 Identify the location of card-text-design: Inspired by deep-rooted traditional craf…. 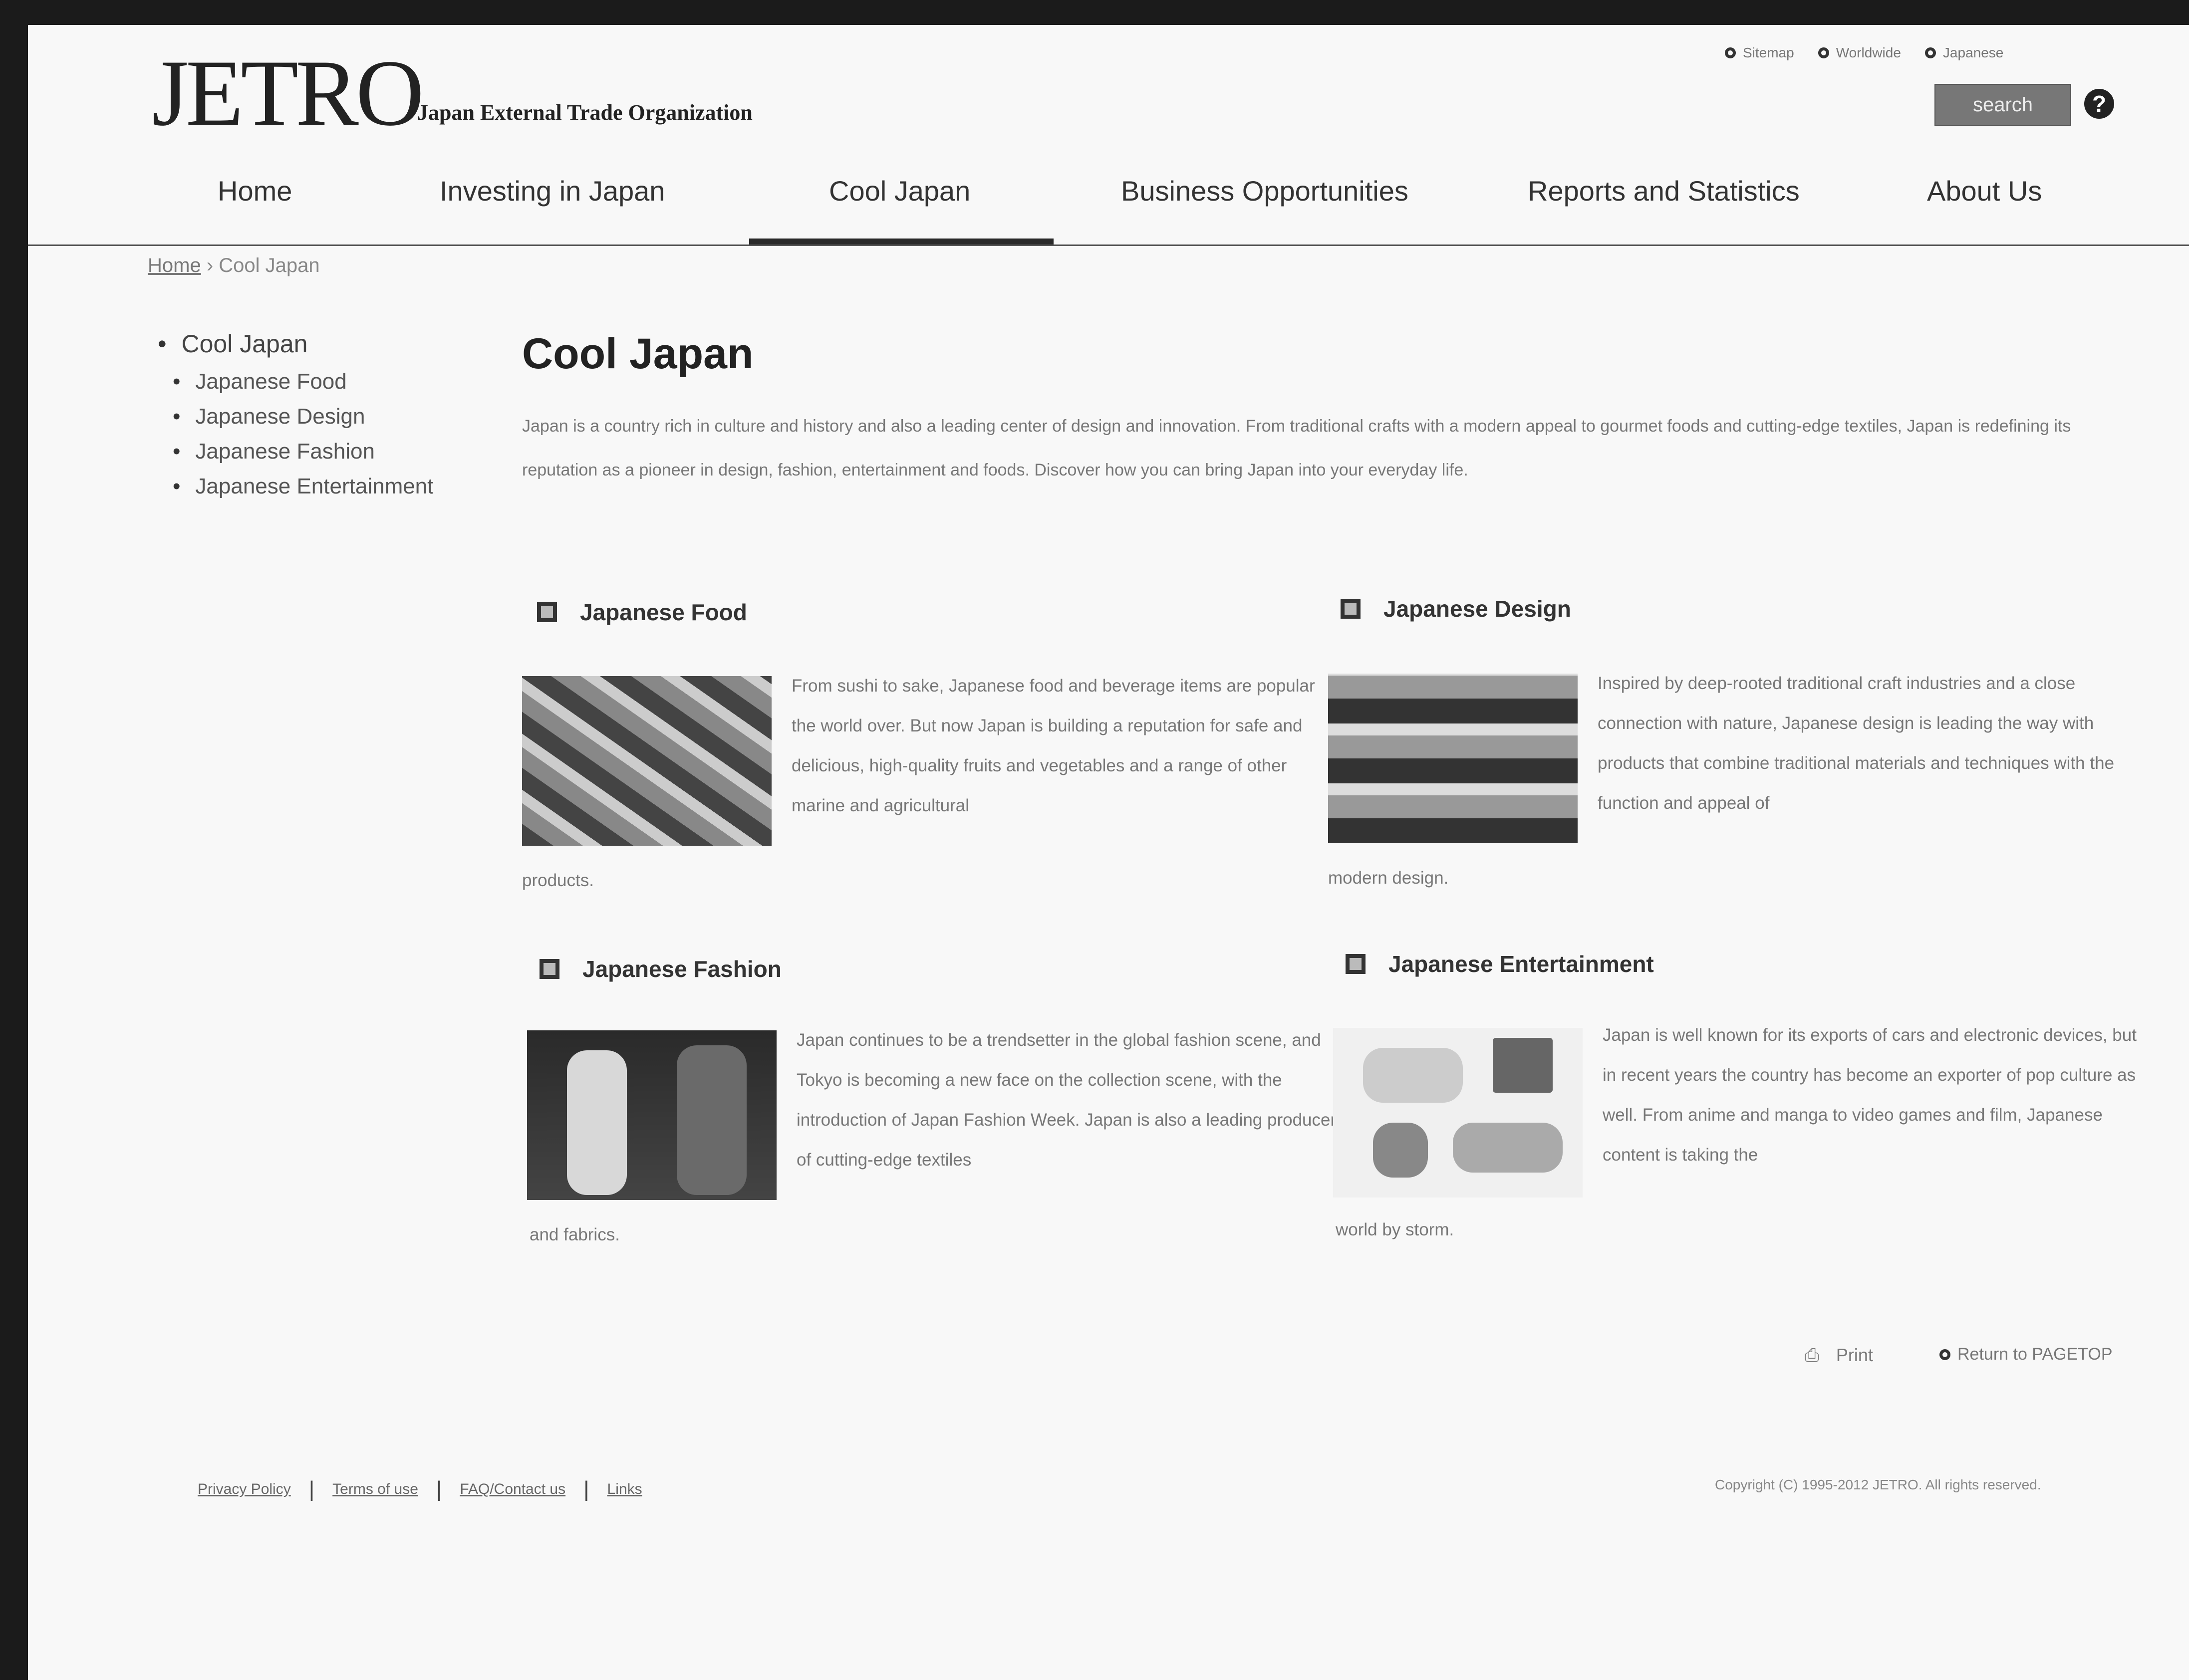
(1856, 744).